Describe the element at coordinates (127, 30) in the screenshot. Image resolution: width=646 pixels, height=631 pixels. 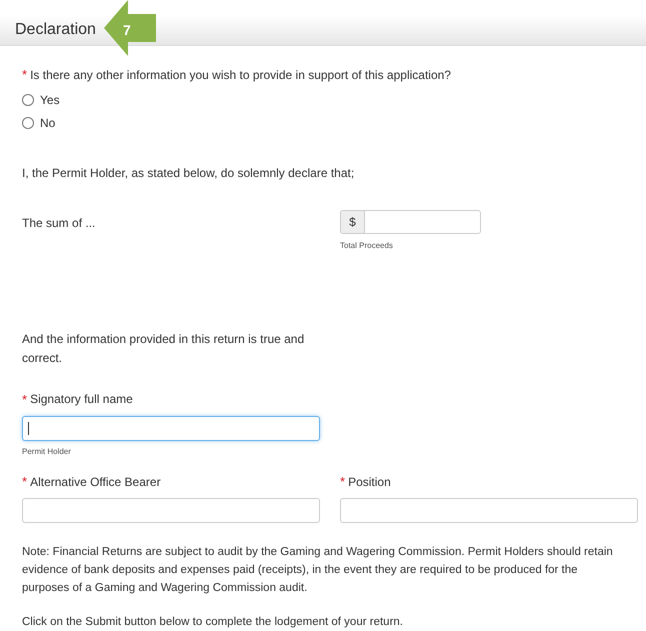
I see `step-number: 7` at that location.